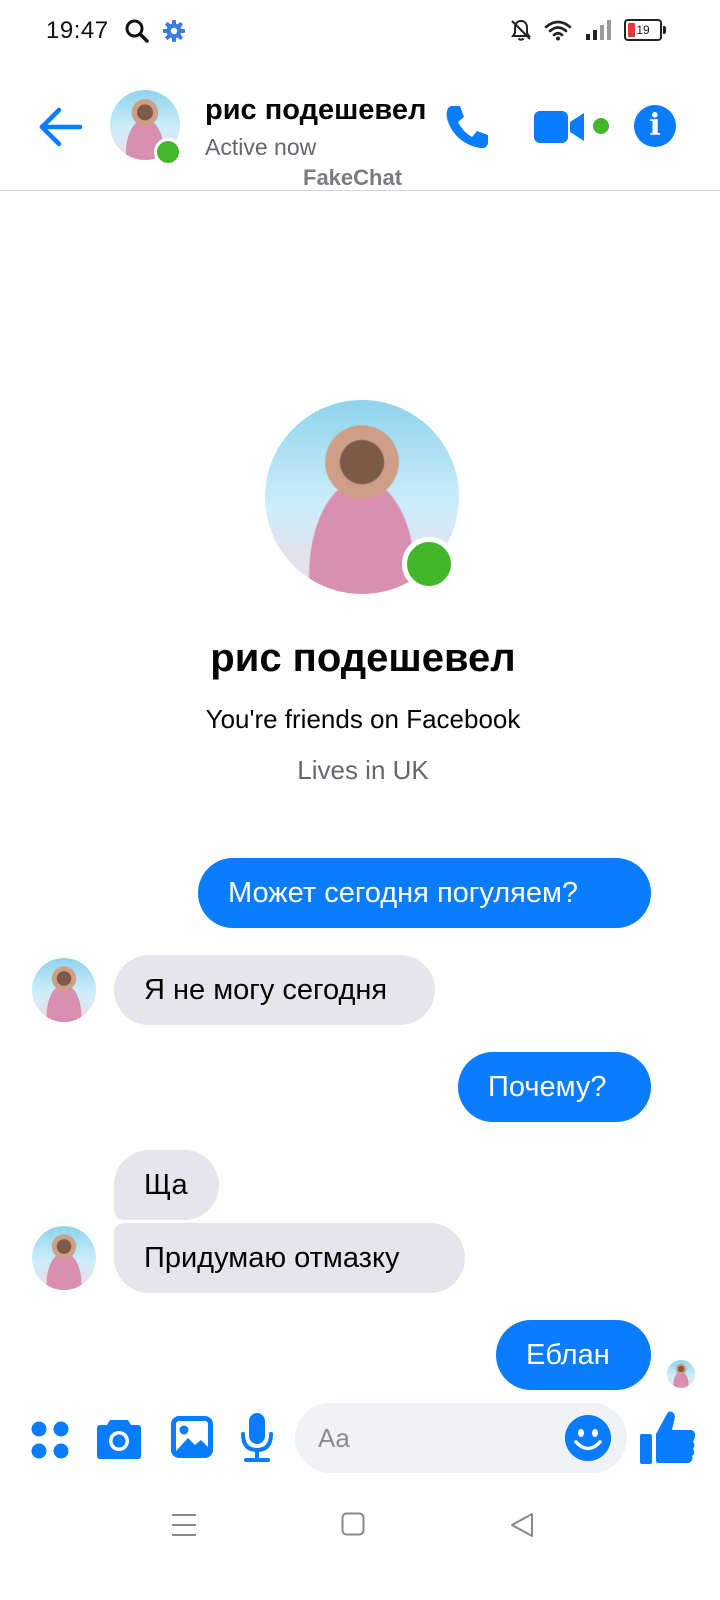 The width and height of the screenshot is (720, 1600). I want to click on message-bubble-incoming: Ща, so click(166, 1185).